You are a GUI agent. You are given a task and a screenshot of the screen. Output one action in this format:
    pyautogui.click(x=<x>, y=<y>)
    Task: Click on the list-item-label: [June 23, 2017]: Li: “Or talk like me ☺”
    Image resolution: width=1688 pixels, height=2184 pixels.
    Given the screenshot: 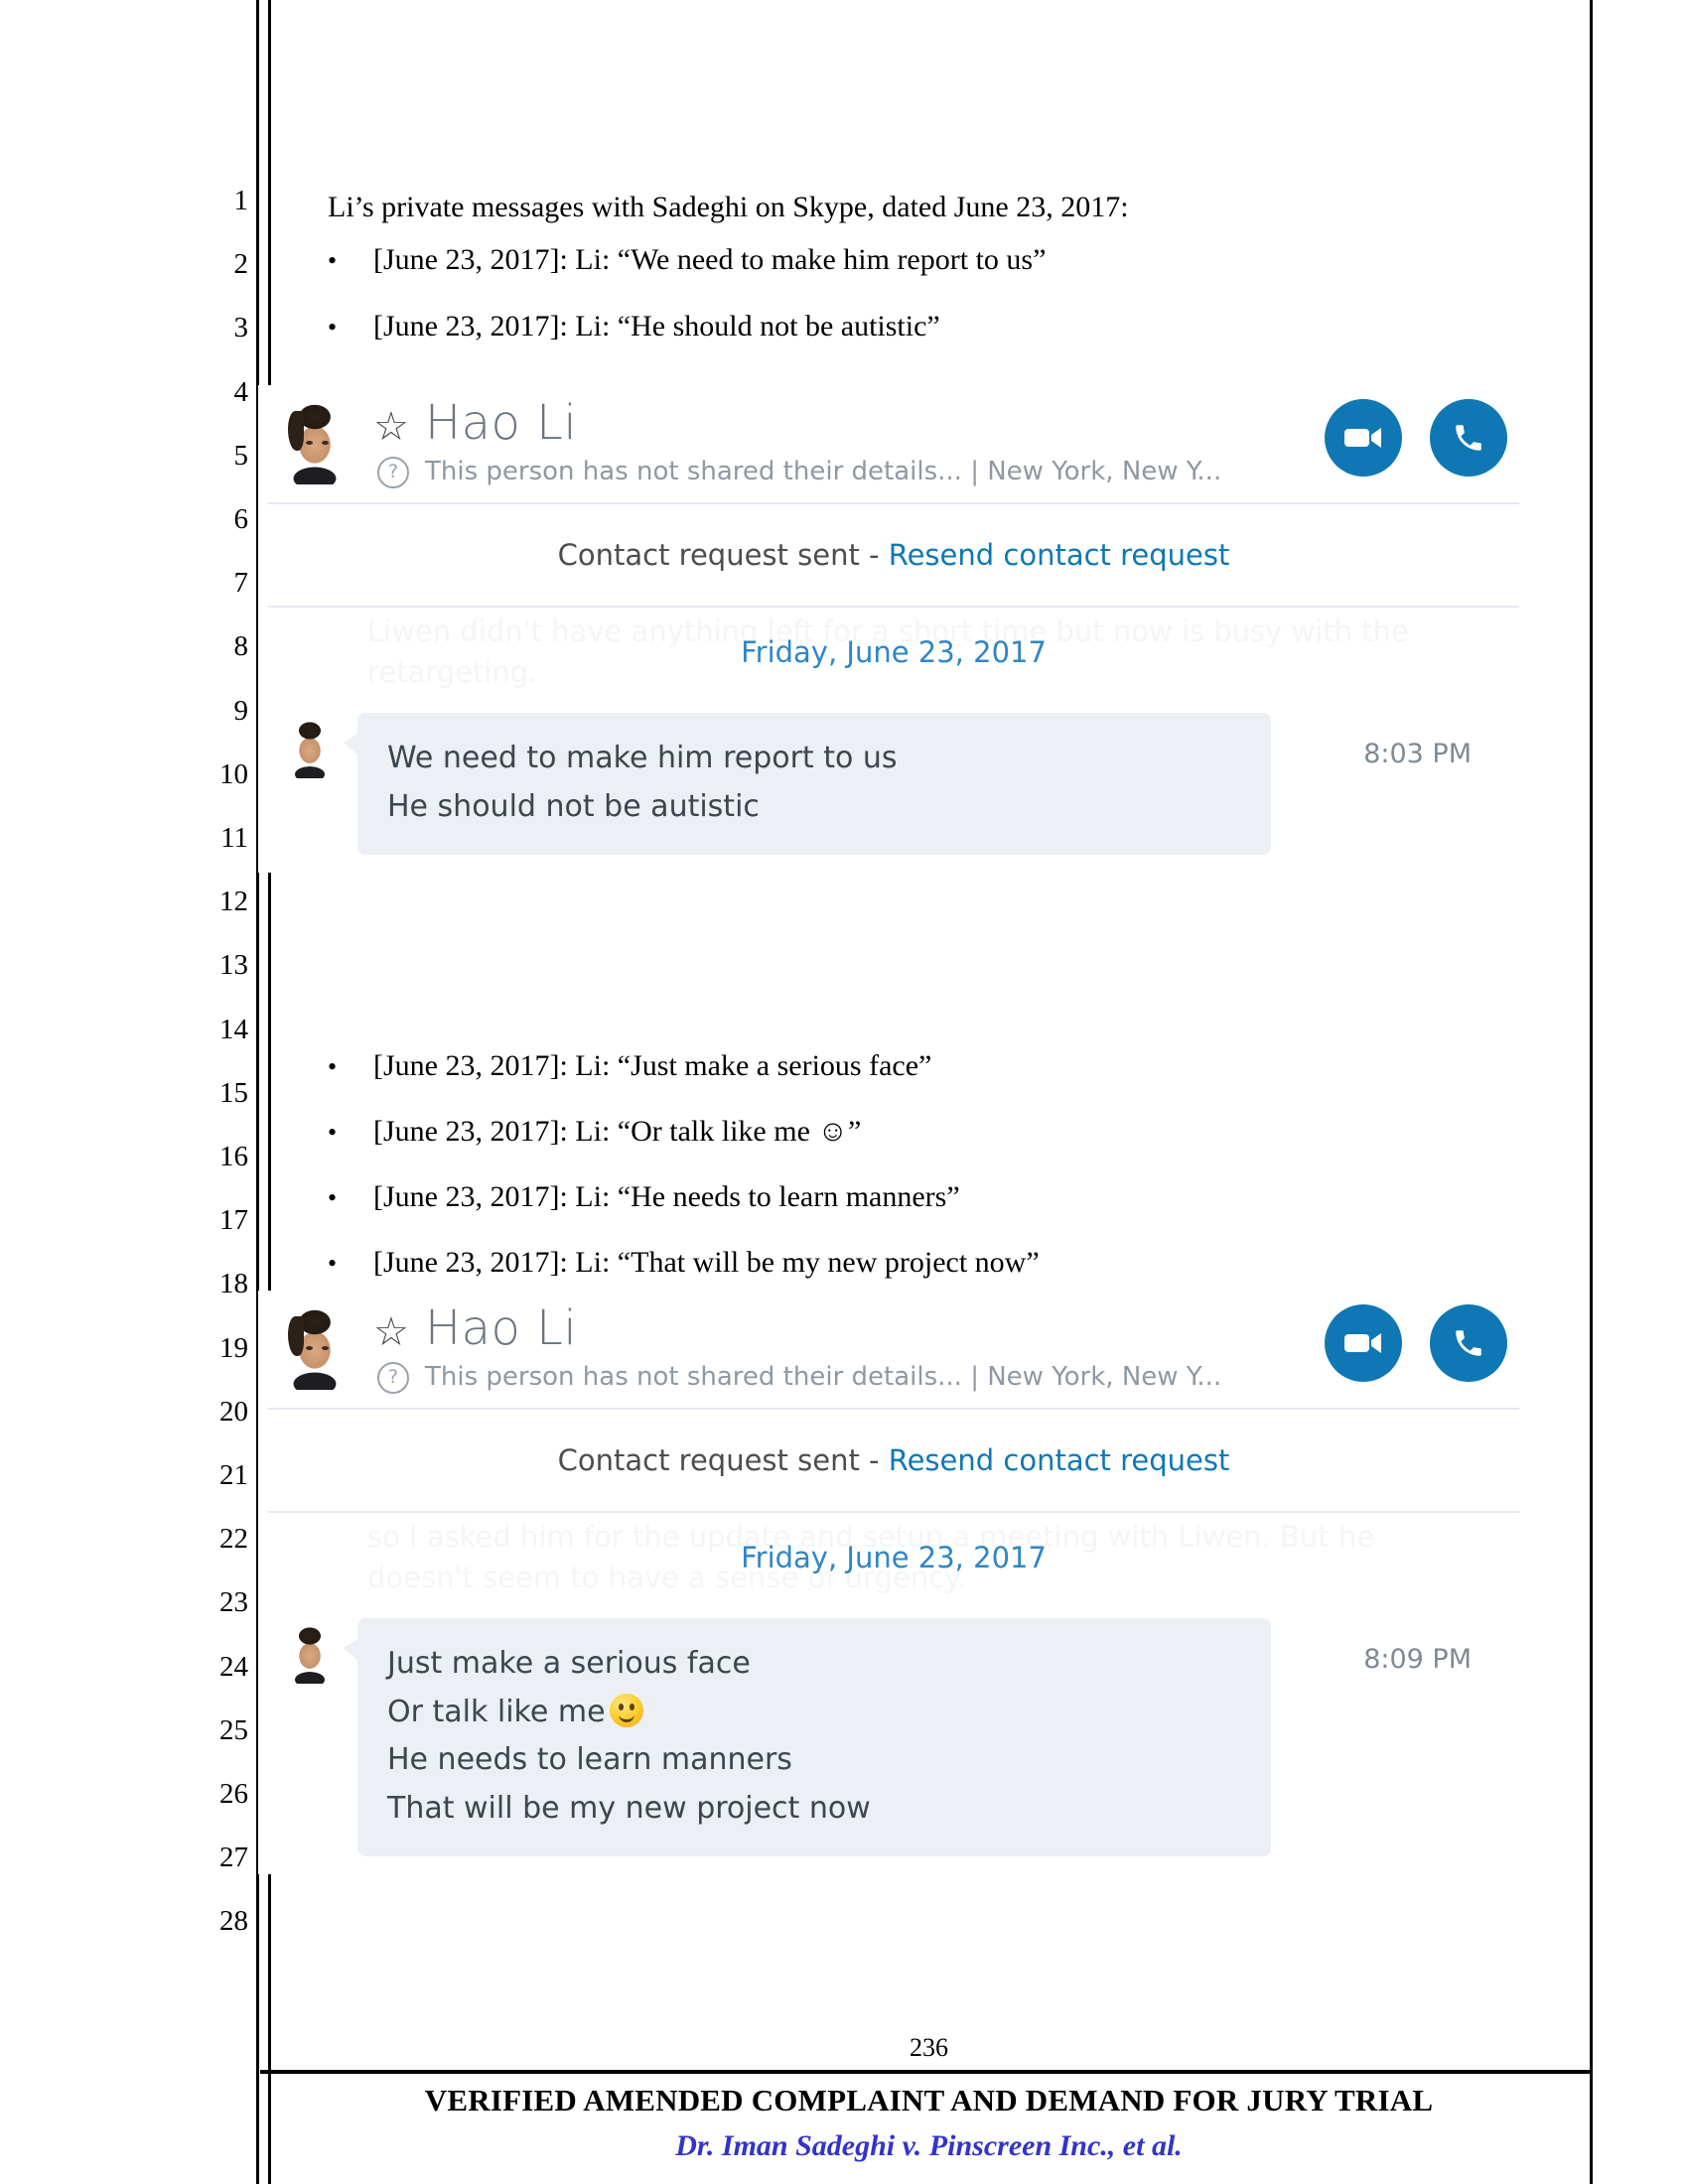 What is the action you would take?
    pyautogui.click(x=617, y=1131)
    